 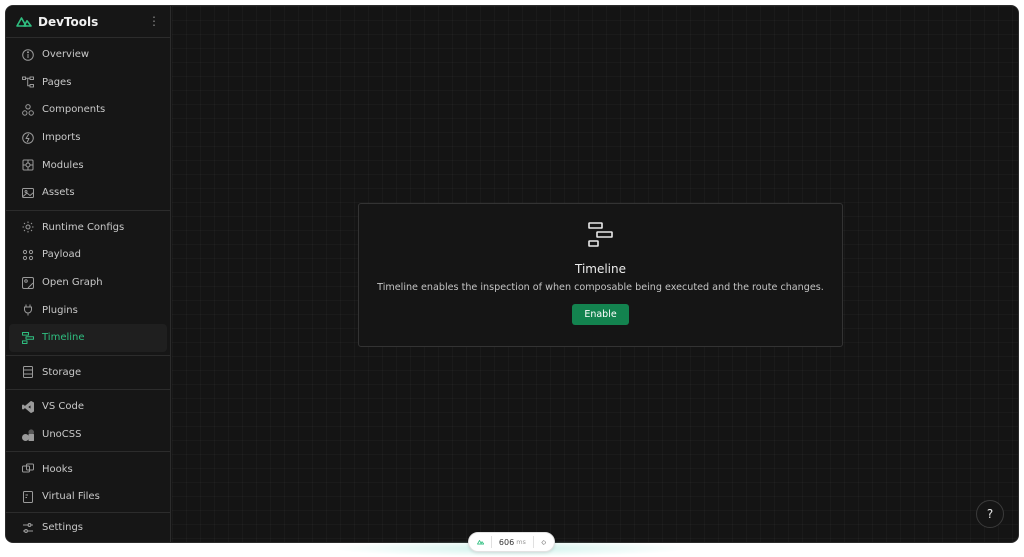 What do you see at coordinates (28, 165) in the screenshot?
I see `modules-icon` at bounding box center [28, 165].